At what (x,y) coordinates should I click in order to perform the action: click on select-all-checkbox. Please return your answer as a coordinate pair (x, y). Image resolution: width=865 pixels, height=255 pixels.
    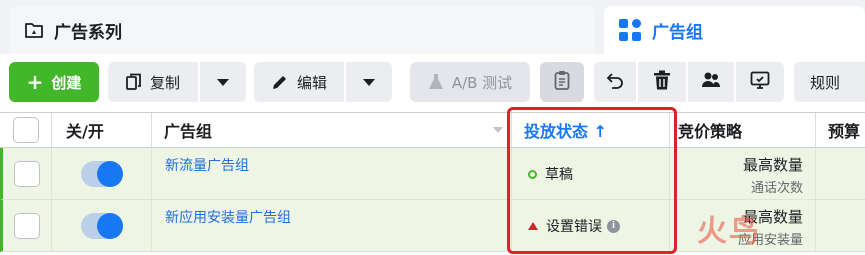
    Looking at the image, I should click on (25, 130).